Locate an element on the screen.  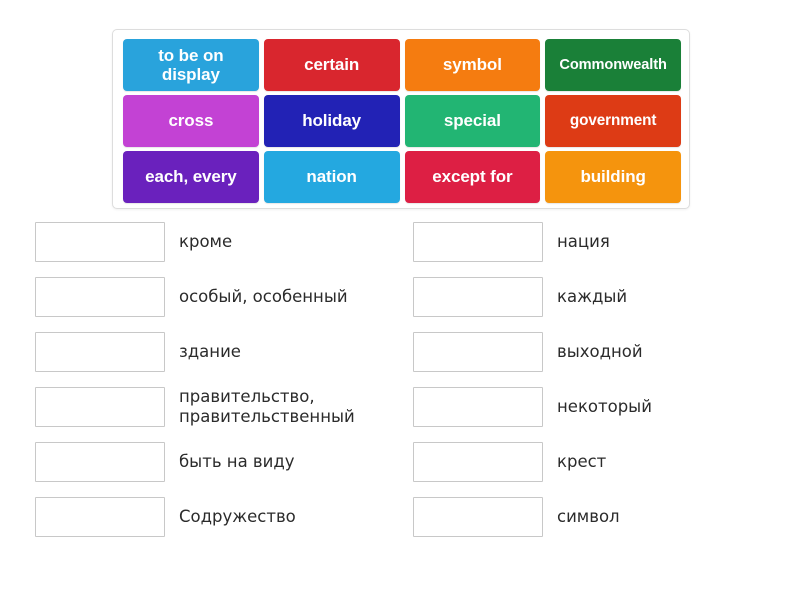
word-tile: nation is located at coordinates (331, 177).